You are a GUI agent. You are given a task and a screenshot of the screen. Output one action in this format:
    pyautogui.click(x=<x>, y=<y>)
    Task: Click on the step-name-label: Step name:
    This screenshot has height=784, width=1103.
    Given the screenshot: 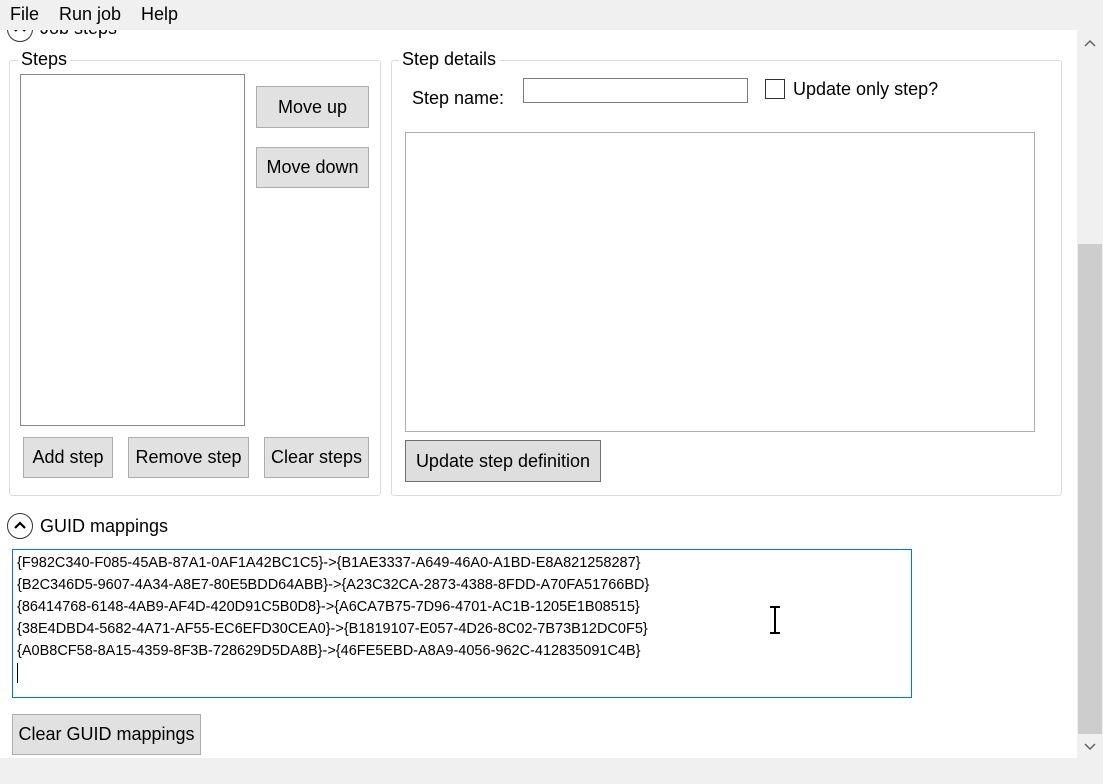 What is the action you would take?
    pyautogui.click(x=458, y=98)
    